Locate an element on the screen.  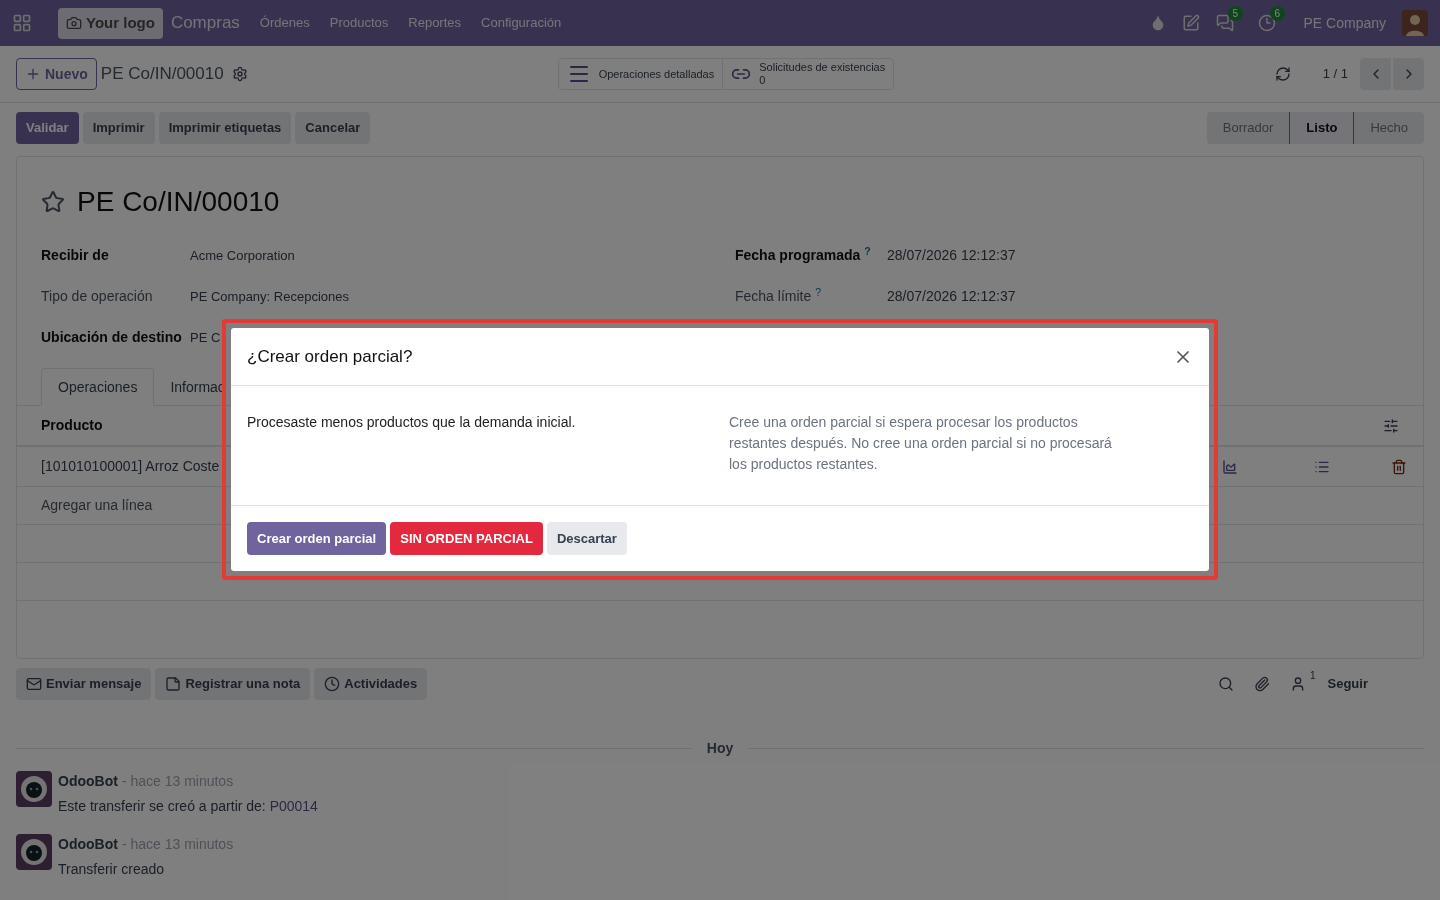
edit-icon is located at coordinates (1190, 23).